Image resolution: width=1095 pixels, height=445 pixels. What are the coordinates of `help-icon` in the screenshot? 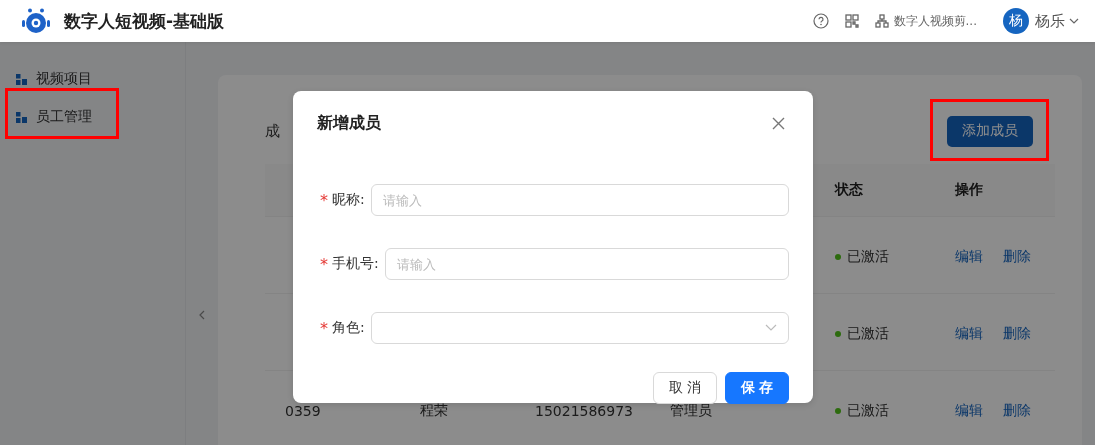 It's located at (820, 21).